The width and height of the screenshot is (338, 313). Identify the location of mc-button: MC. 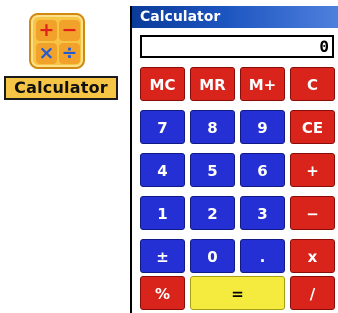
(162, 84).